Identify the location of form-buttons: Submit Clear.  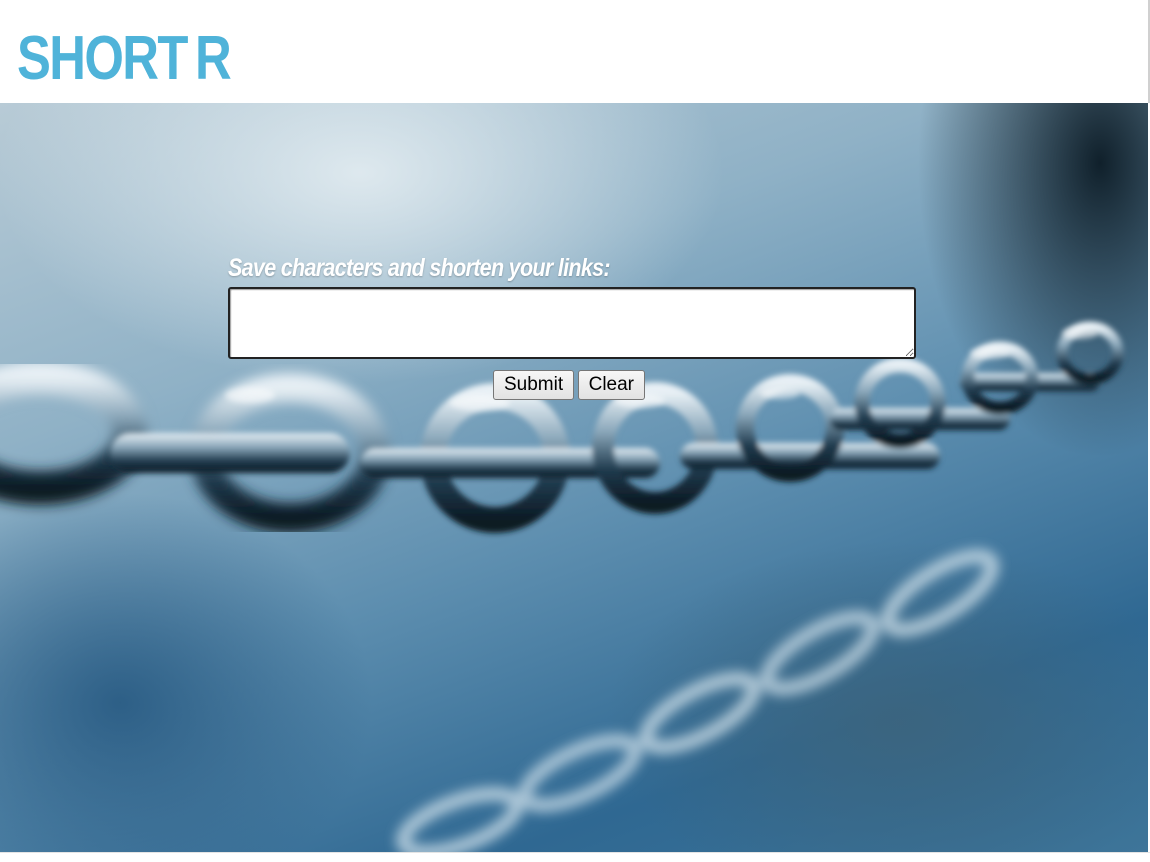
(569, 385).